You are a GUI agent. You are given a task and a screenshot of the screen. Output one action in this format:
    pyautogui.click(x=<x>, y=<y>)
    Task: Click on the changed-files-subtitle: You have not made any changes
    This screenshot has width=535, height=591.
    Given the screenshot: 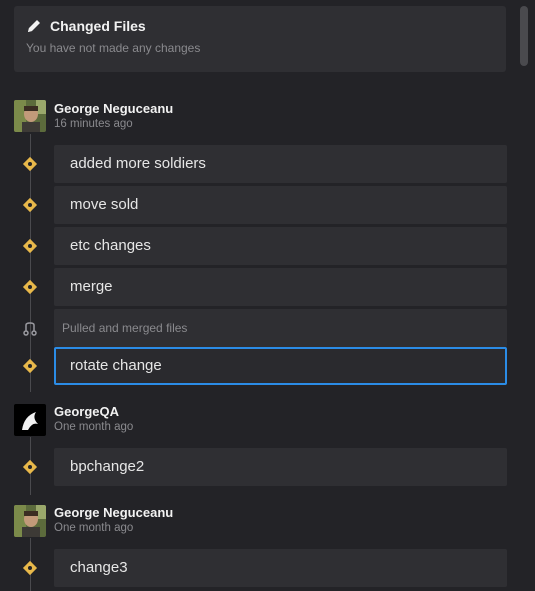 What is the action you would take?
    pyautogui.click(x=113, y=48)
    